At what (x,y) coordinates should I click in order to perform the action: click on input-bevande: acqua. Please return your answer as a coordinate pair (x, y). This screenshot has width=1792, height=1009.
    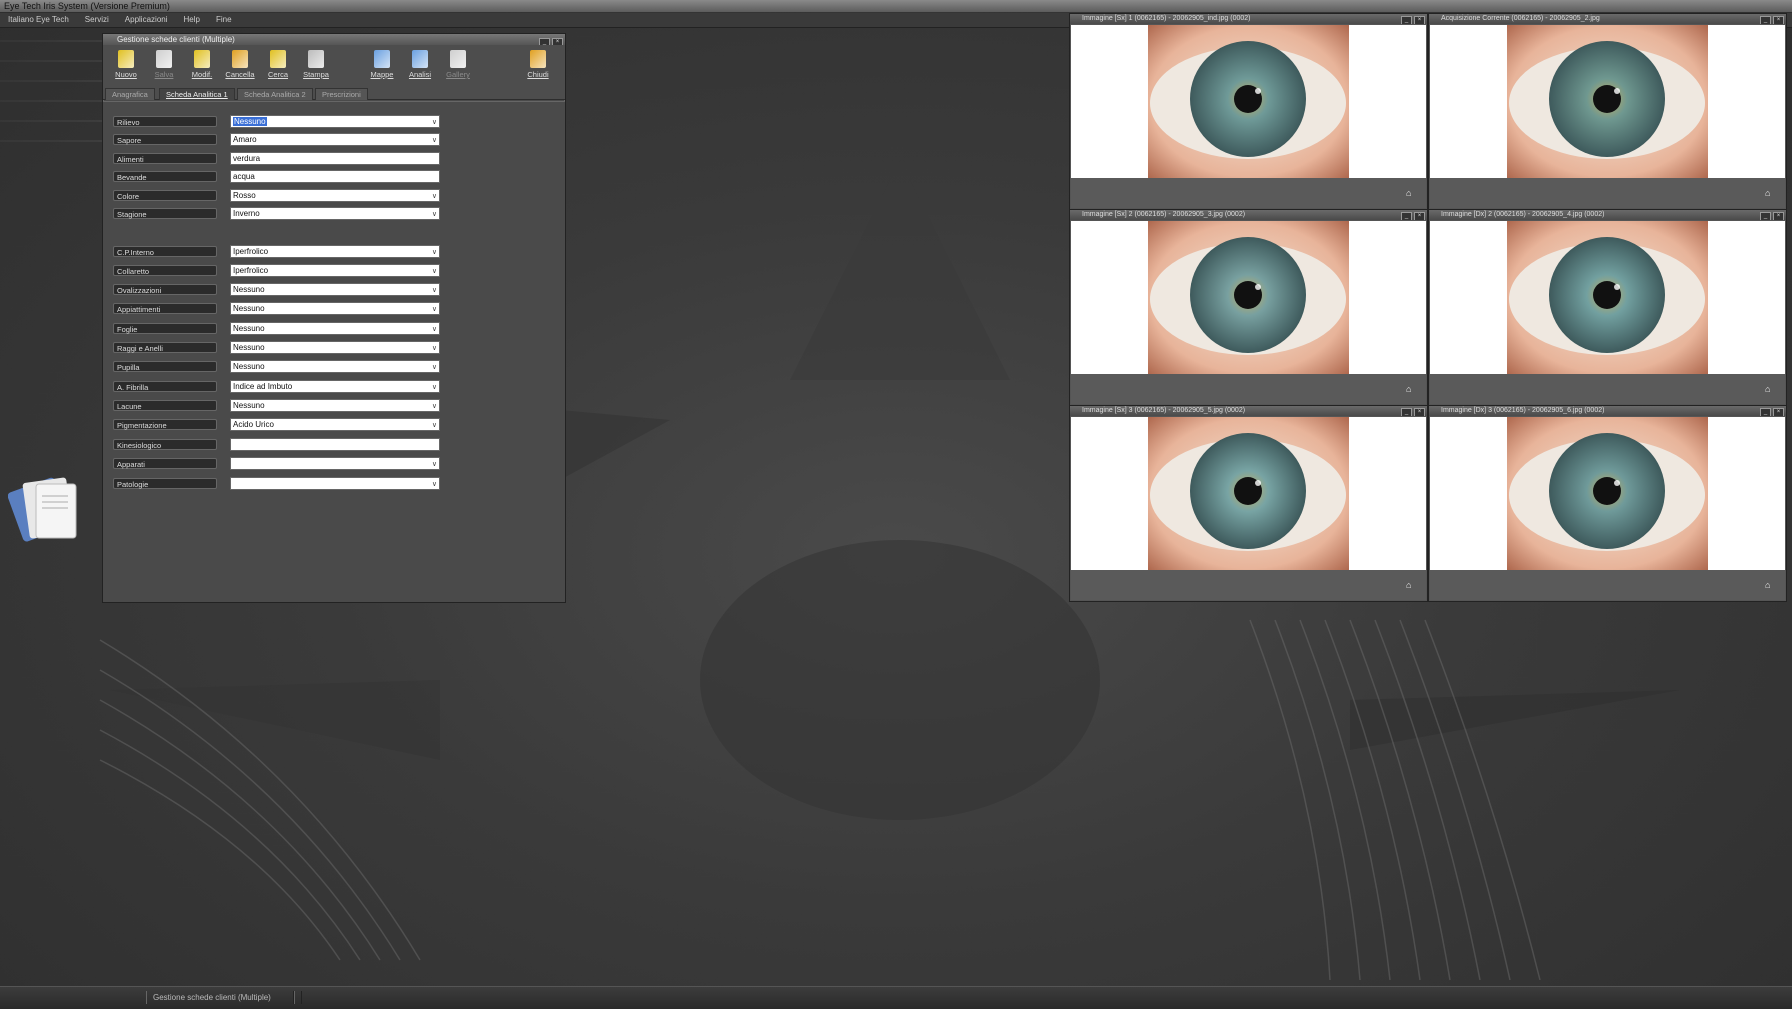
    Looking at the image, I should click on (335, 176).